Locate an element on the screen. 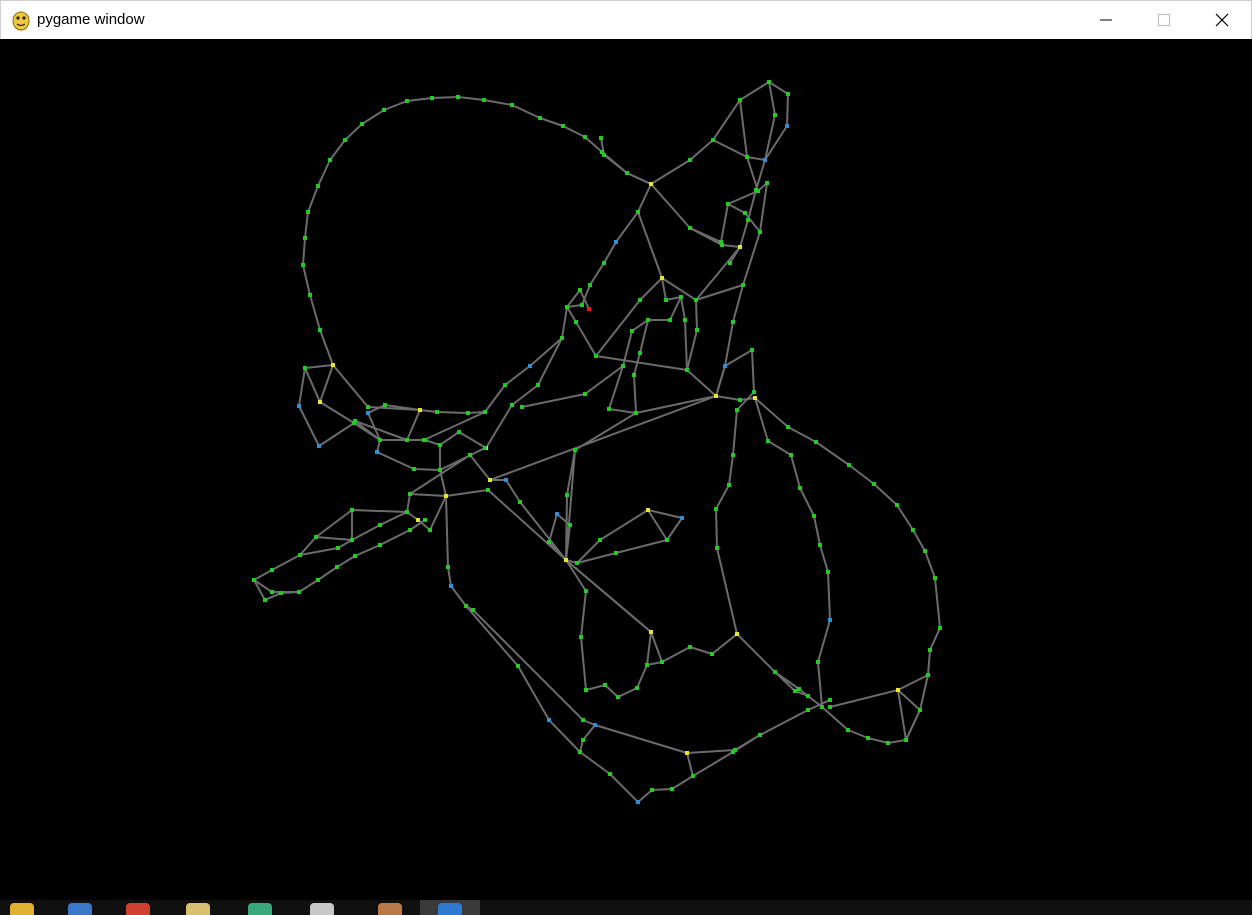 The image size is (1252, 915). browser-icon is located at coordinates (80, 909).